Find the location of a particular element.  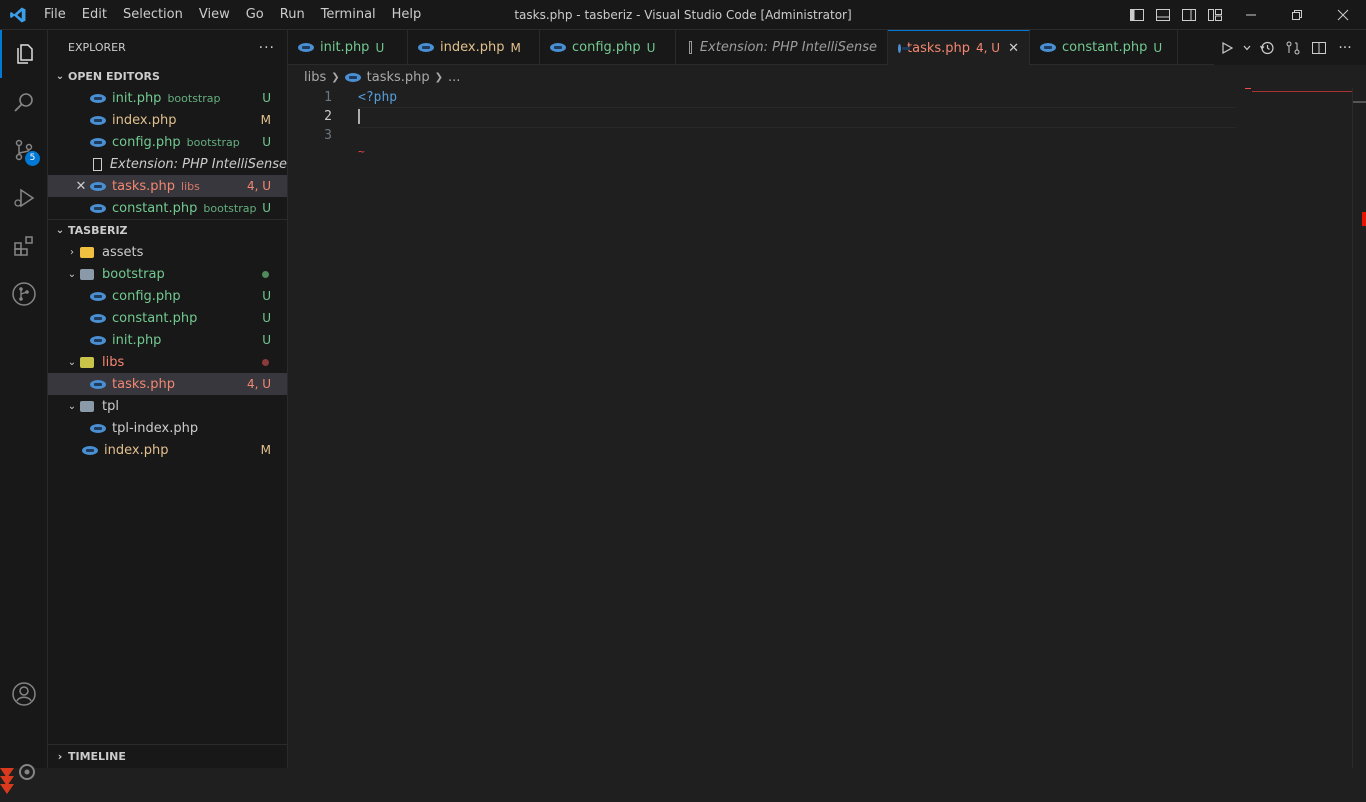

open-editor-init: init.php bootstrap U is located at coordinates (167, 98).